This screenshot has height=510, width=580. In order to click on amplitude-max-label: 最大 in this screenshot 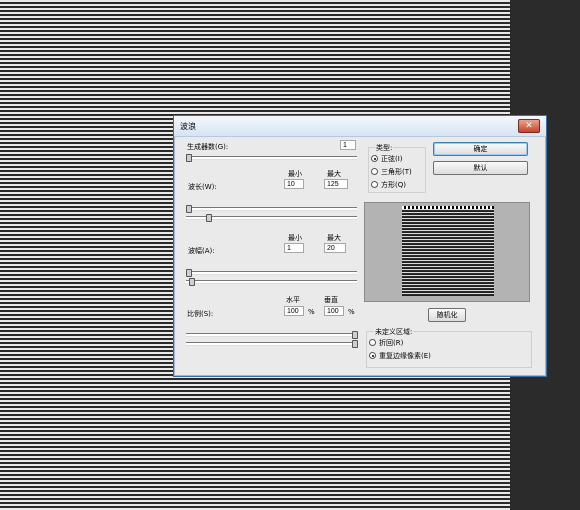, I will do `click(334, 238)`.